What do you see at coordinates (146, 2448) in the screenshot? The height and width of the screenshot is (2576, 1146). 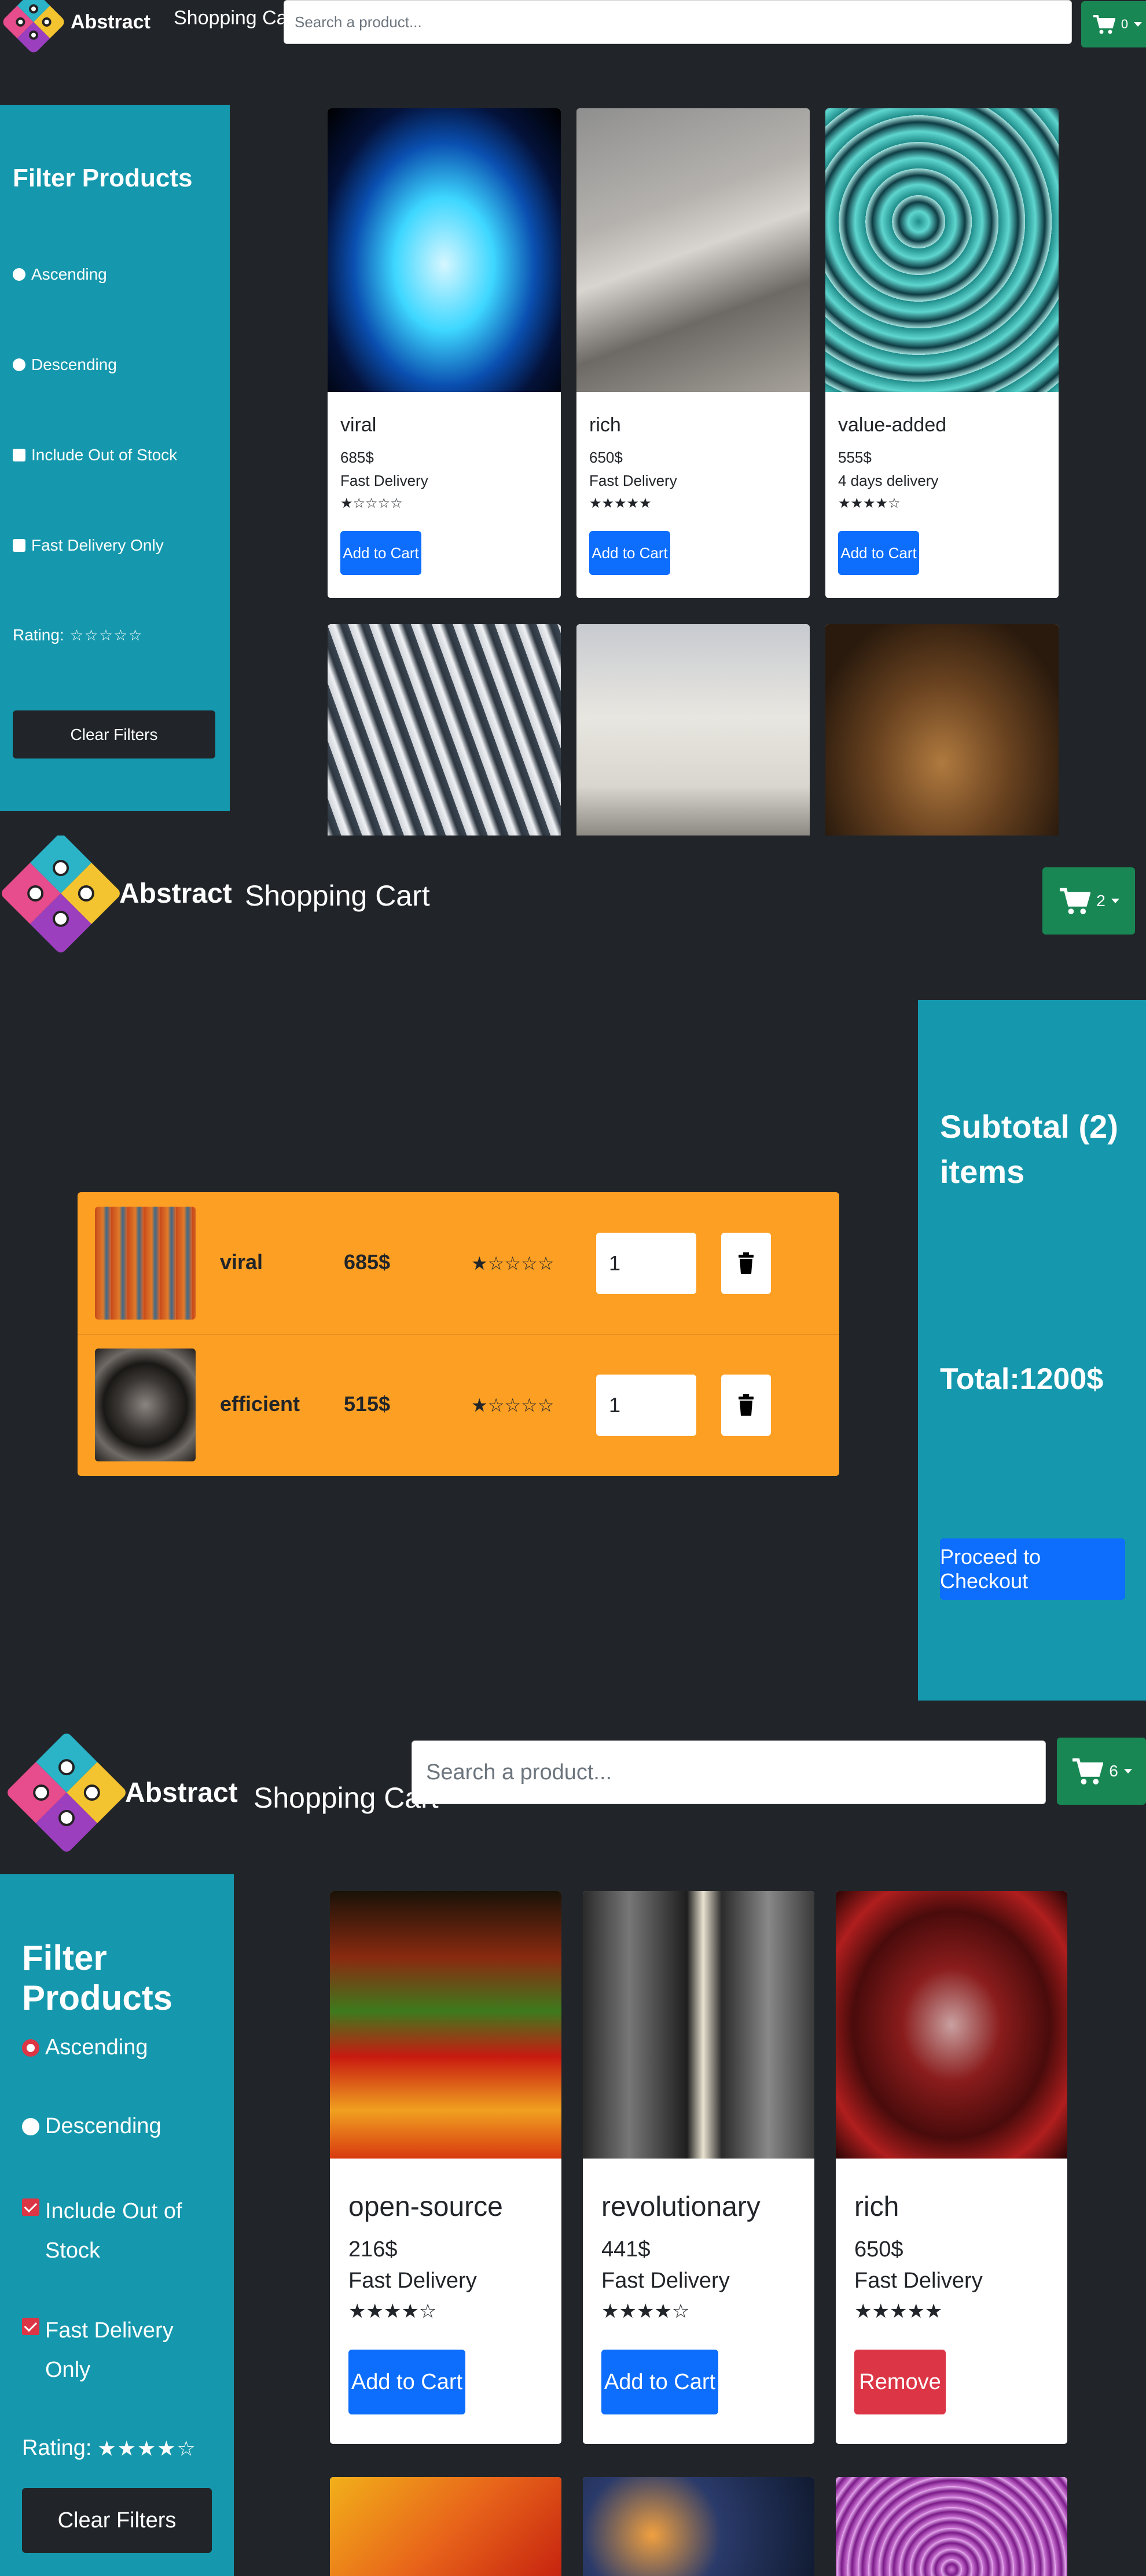 I see `rating-stars: ★★★★☆` at bounding box center [146, 2448].